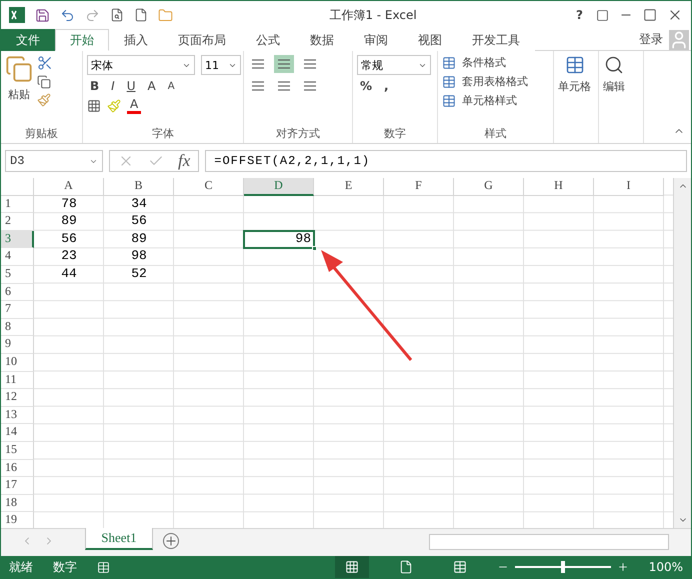 Image resolution: width=692 pixels, height=579 pixels. Describe the element at coordinates (134, 105) in the screenshot. I see `font-color-button: A` at that location.